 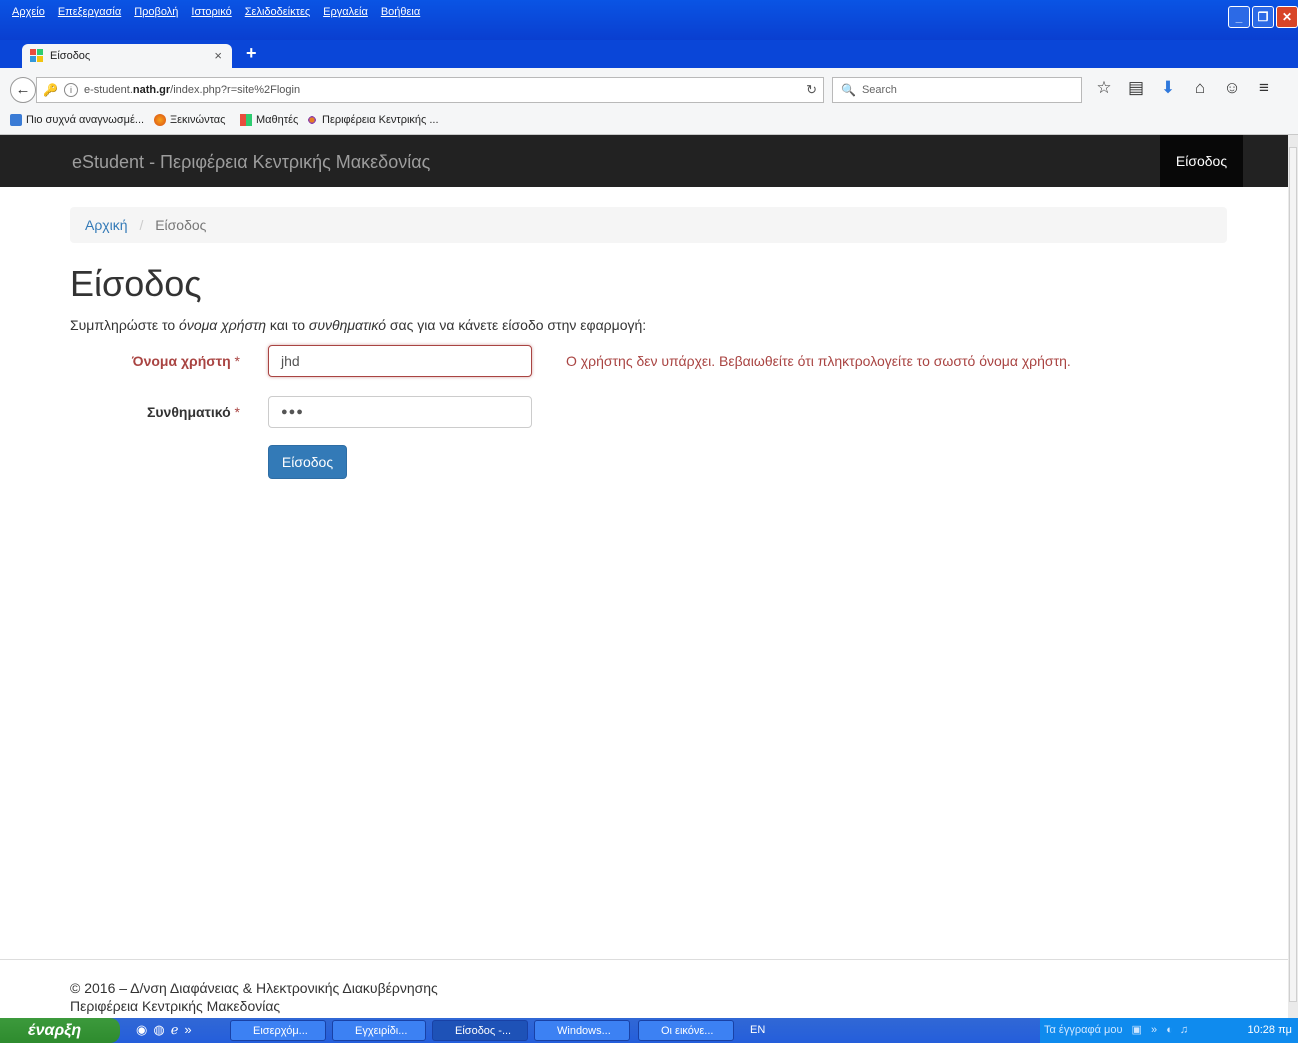 I want to click on password-label: Συνθηματικό *, so click(x=193, y=412).